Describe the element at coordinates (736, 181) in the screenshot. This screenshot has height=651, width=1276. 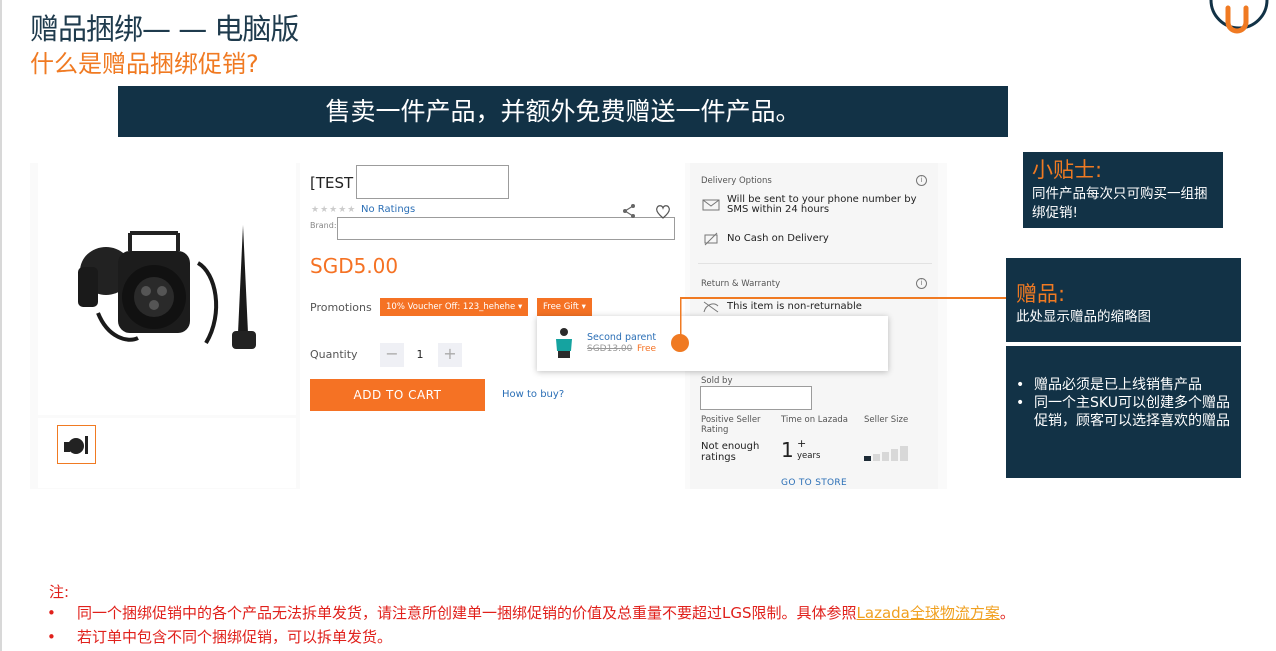
I see `delivery-options-header: Delivery Options` at that location.